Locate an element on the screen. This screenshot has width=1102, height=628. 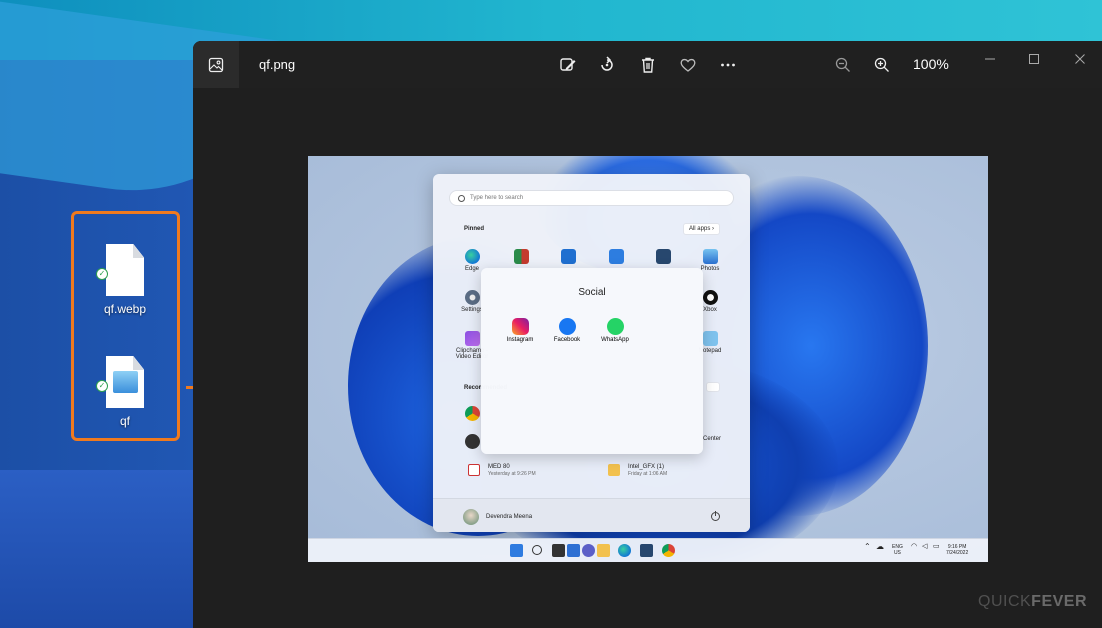
more-button is located at coordinates (713, 387).